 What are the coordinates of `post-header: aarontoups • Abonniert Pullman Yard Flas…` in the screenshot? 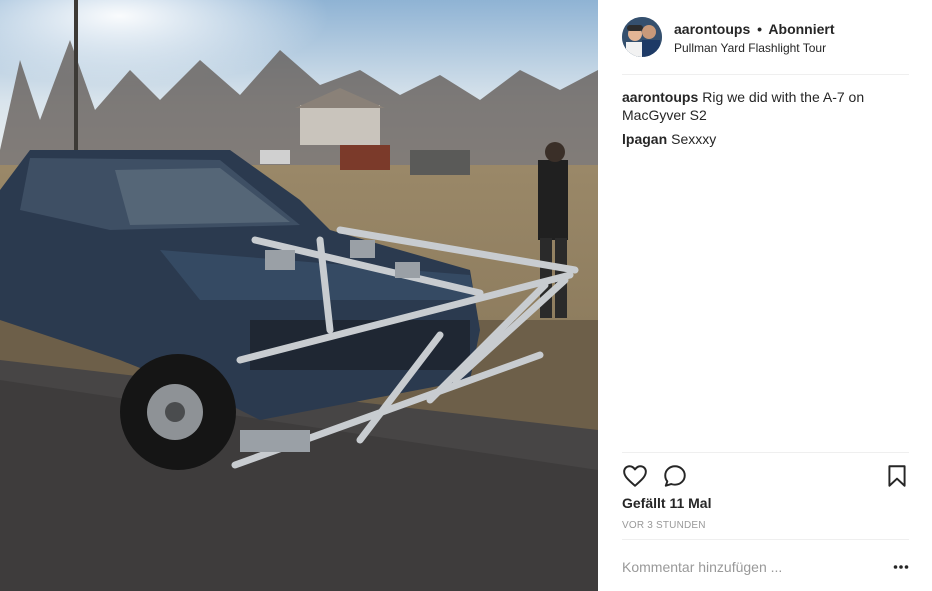 It's located at (765, 46).